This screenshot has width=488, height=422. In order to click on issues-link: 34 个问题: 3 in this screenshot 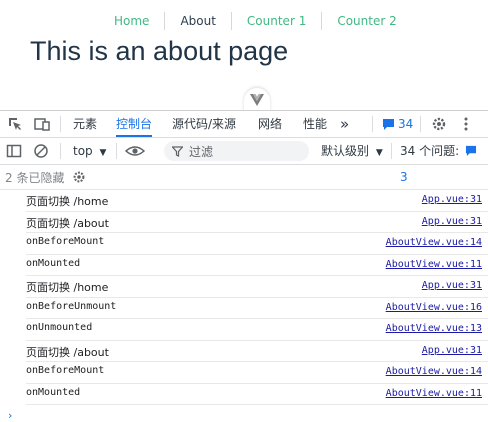, I will do `click(444, 161)`.